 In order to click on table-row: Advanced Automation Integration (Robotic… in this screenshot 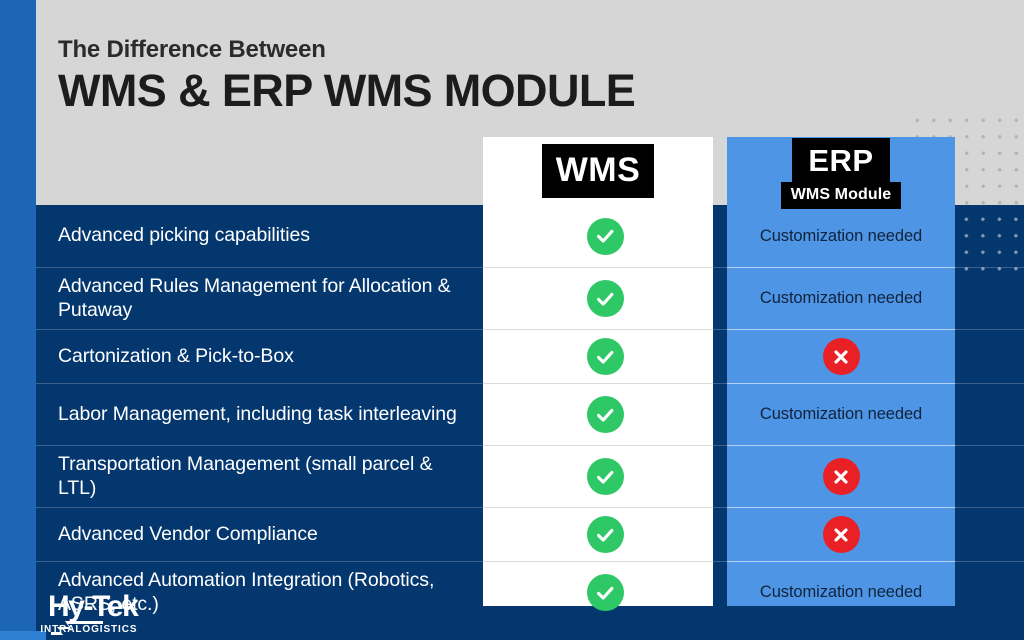, I will do `click(530, 592)`.